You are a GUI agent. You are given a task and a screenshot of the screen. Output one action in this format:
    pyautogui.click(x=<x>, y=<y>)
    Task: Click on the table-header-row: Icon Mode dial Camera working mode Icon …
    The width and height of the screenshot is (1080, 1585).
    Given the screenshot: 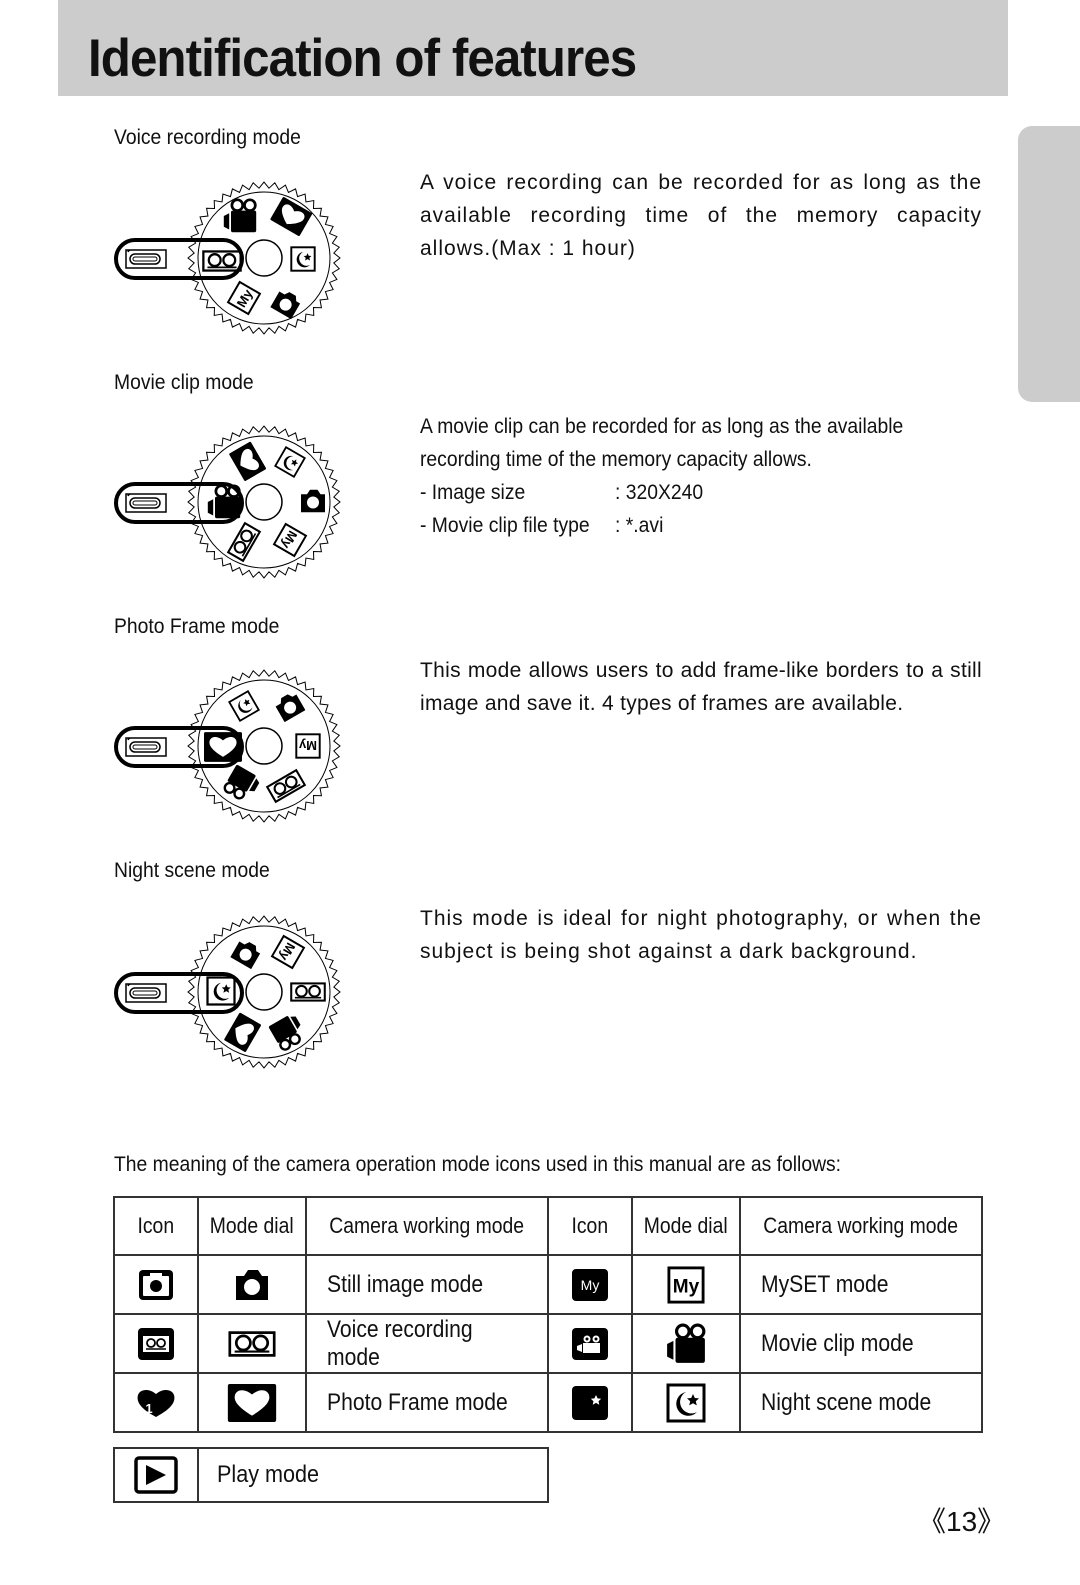 What is the action you would take?
    pyautogui.click(x=548, y=1226)
    